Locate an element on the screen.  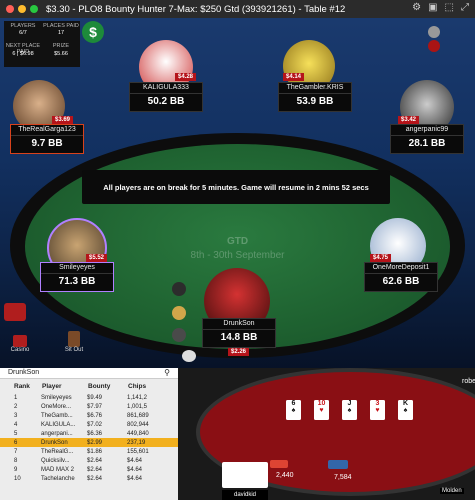
rank-cell: 10 is located at coordinates (17, 478).